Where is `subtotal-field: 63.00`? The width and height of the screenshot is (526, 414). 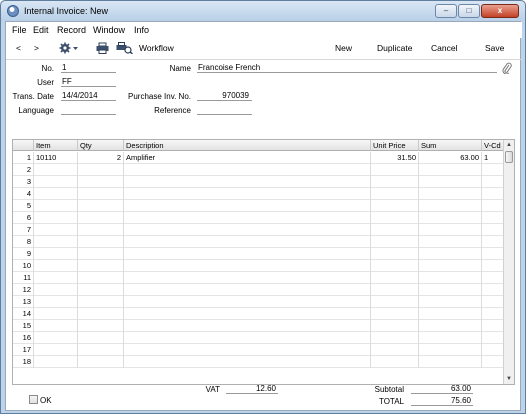 subtotal-field: 63.00 is located at coordinates (442, 389).